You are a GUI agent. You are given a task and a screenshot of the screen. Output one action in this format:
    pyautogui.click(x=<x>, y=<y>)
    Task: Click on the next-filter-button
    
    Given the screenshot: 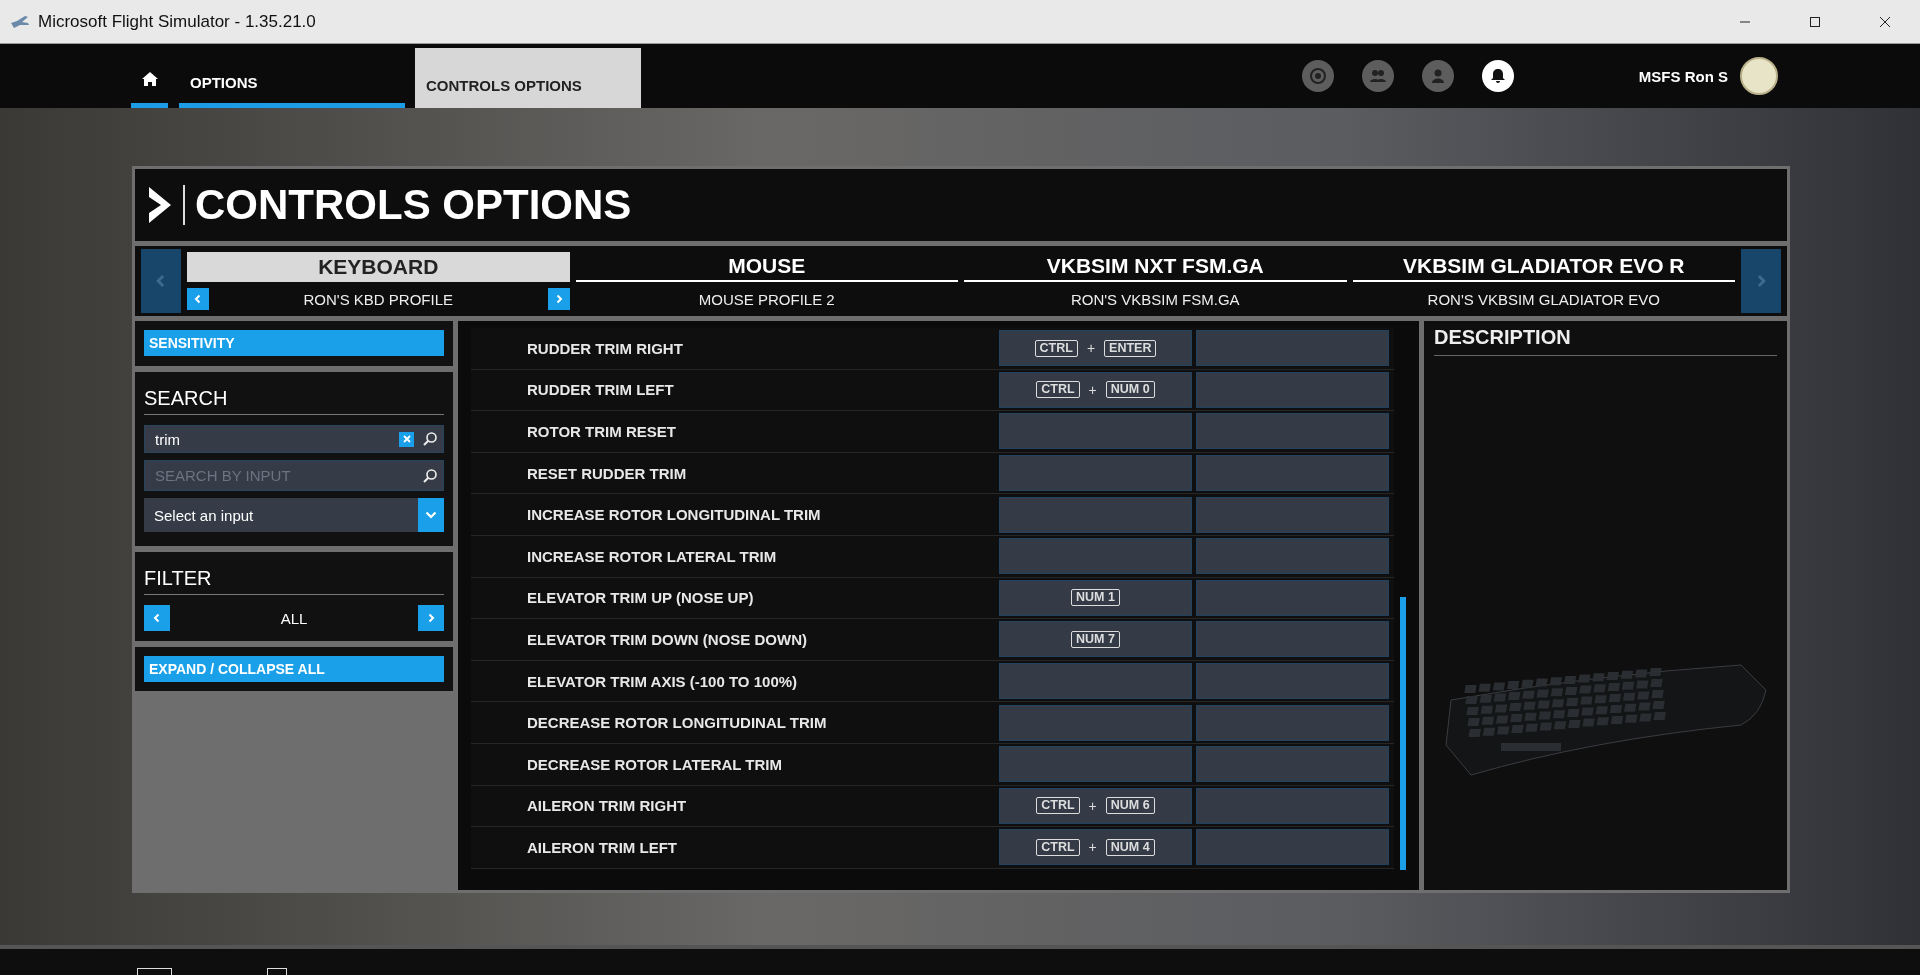 What is the action you would take?
    pyautogui.click(x=431, y=618)
    